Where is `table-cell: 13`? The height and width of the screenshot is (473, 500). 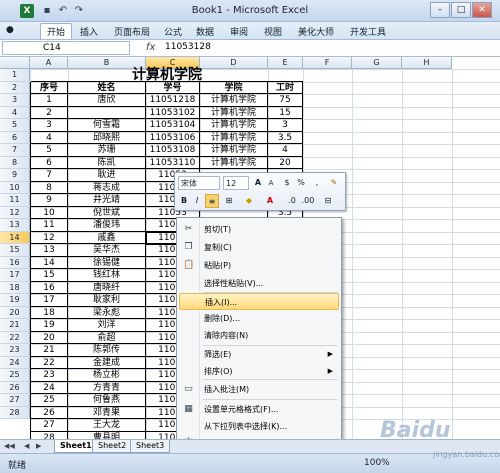 table-cell: 13 is located at coordinates (49, 250).